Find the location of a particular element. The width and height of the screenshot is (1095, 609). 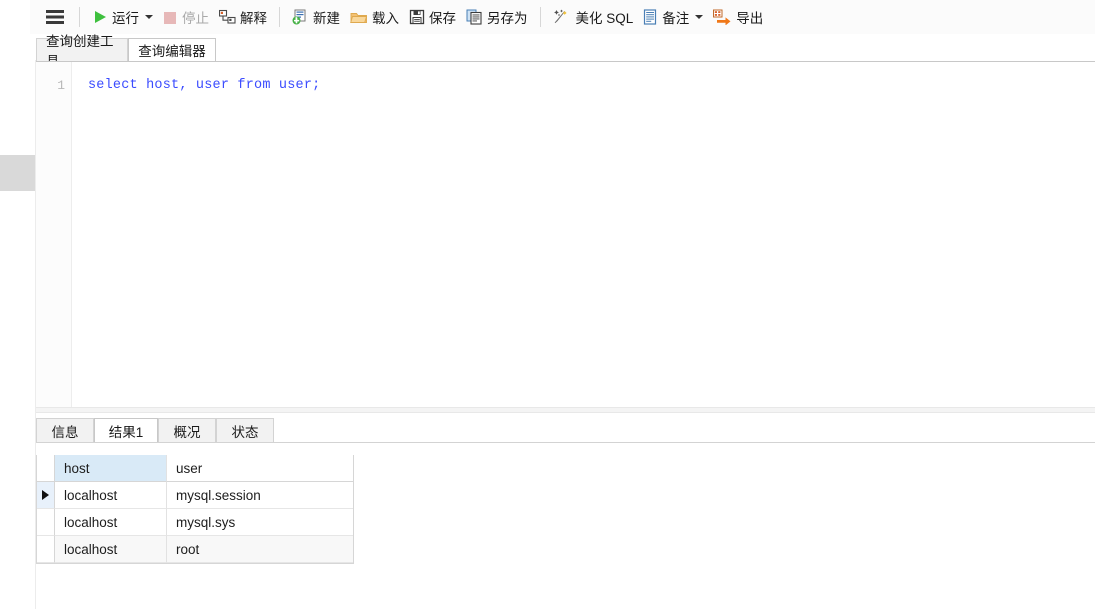

save-as-label: 另存为 is located at coordinates (507, 18).